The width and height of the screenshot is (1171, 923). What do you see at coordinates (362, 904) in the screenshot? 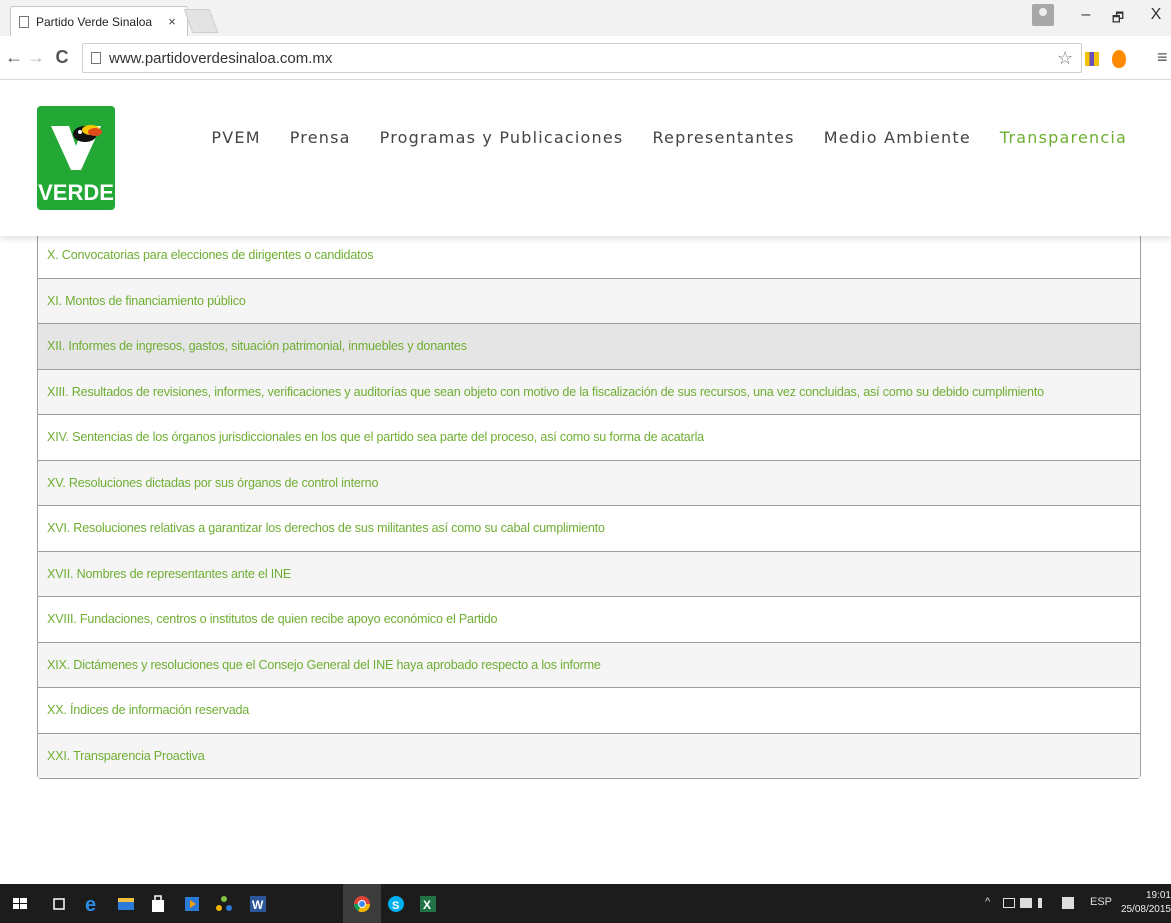
I see `chrome-icon` at bounding box center [362, 904].